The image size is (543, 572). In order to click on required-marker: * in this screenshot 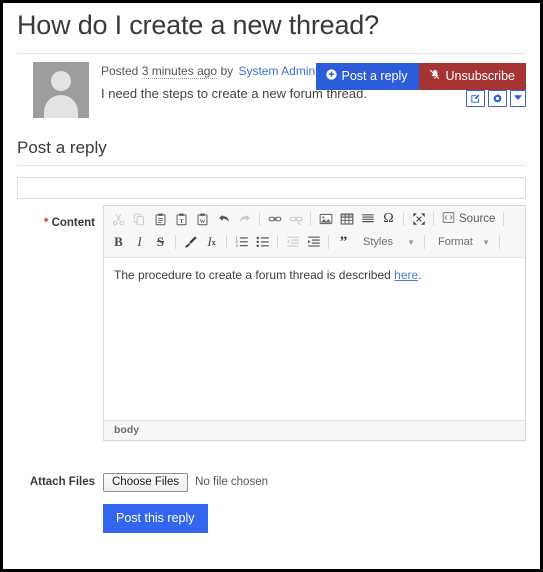, I will do `click(46, 222)`.